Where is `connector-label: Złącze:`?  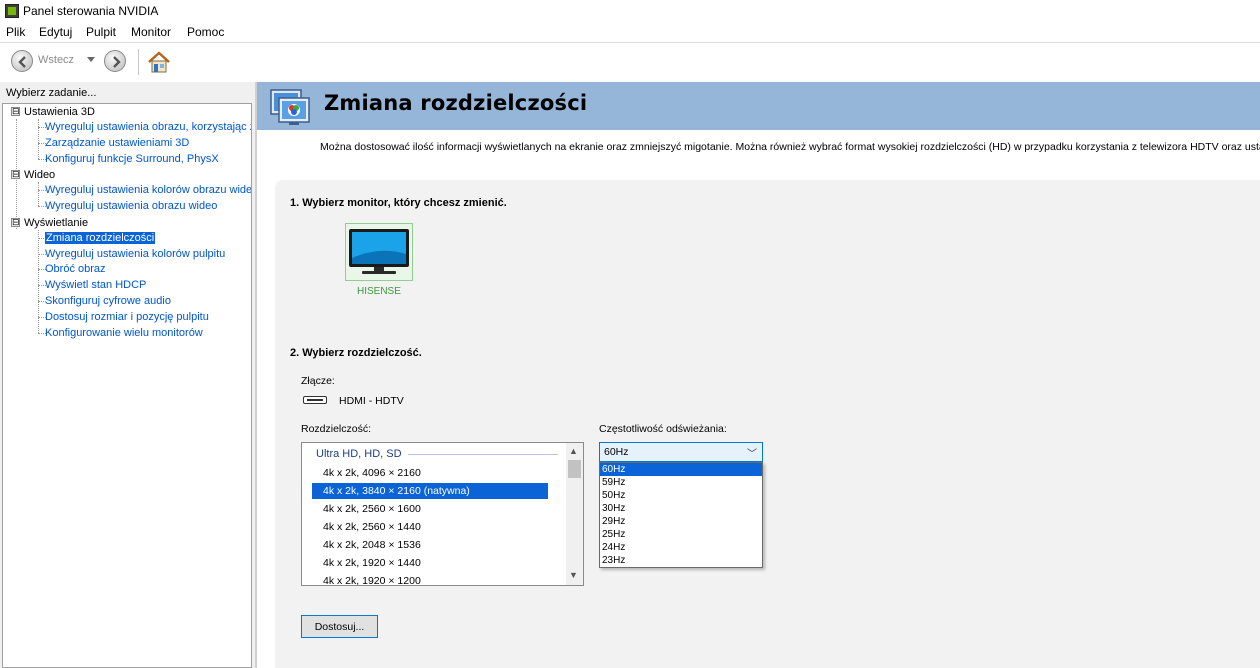 connector-label: Złącze: is located at coordinates (318, 381).